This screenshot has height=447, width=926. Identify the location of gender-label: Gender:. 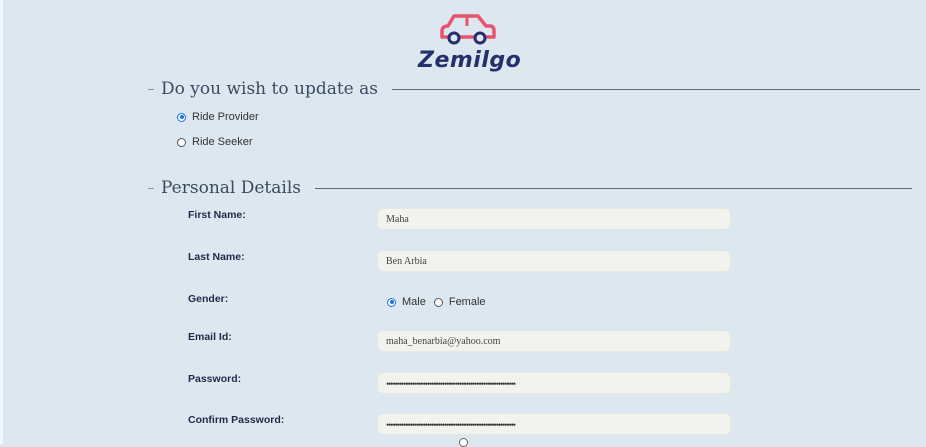
(208, 299).